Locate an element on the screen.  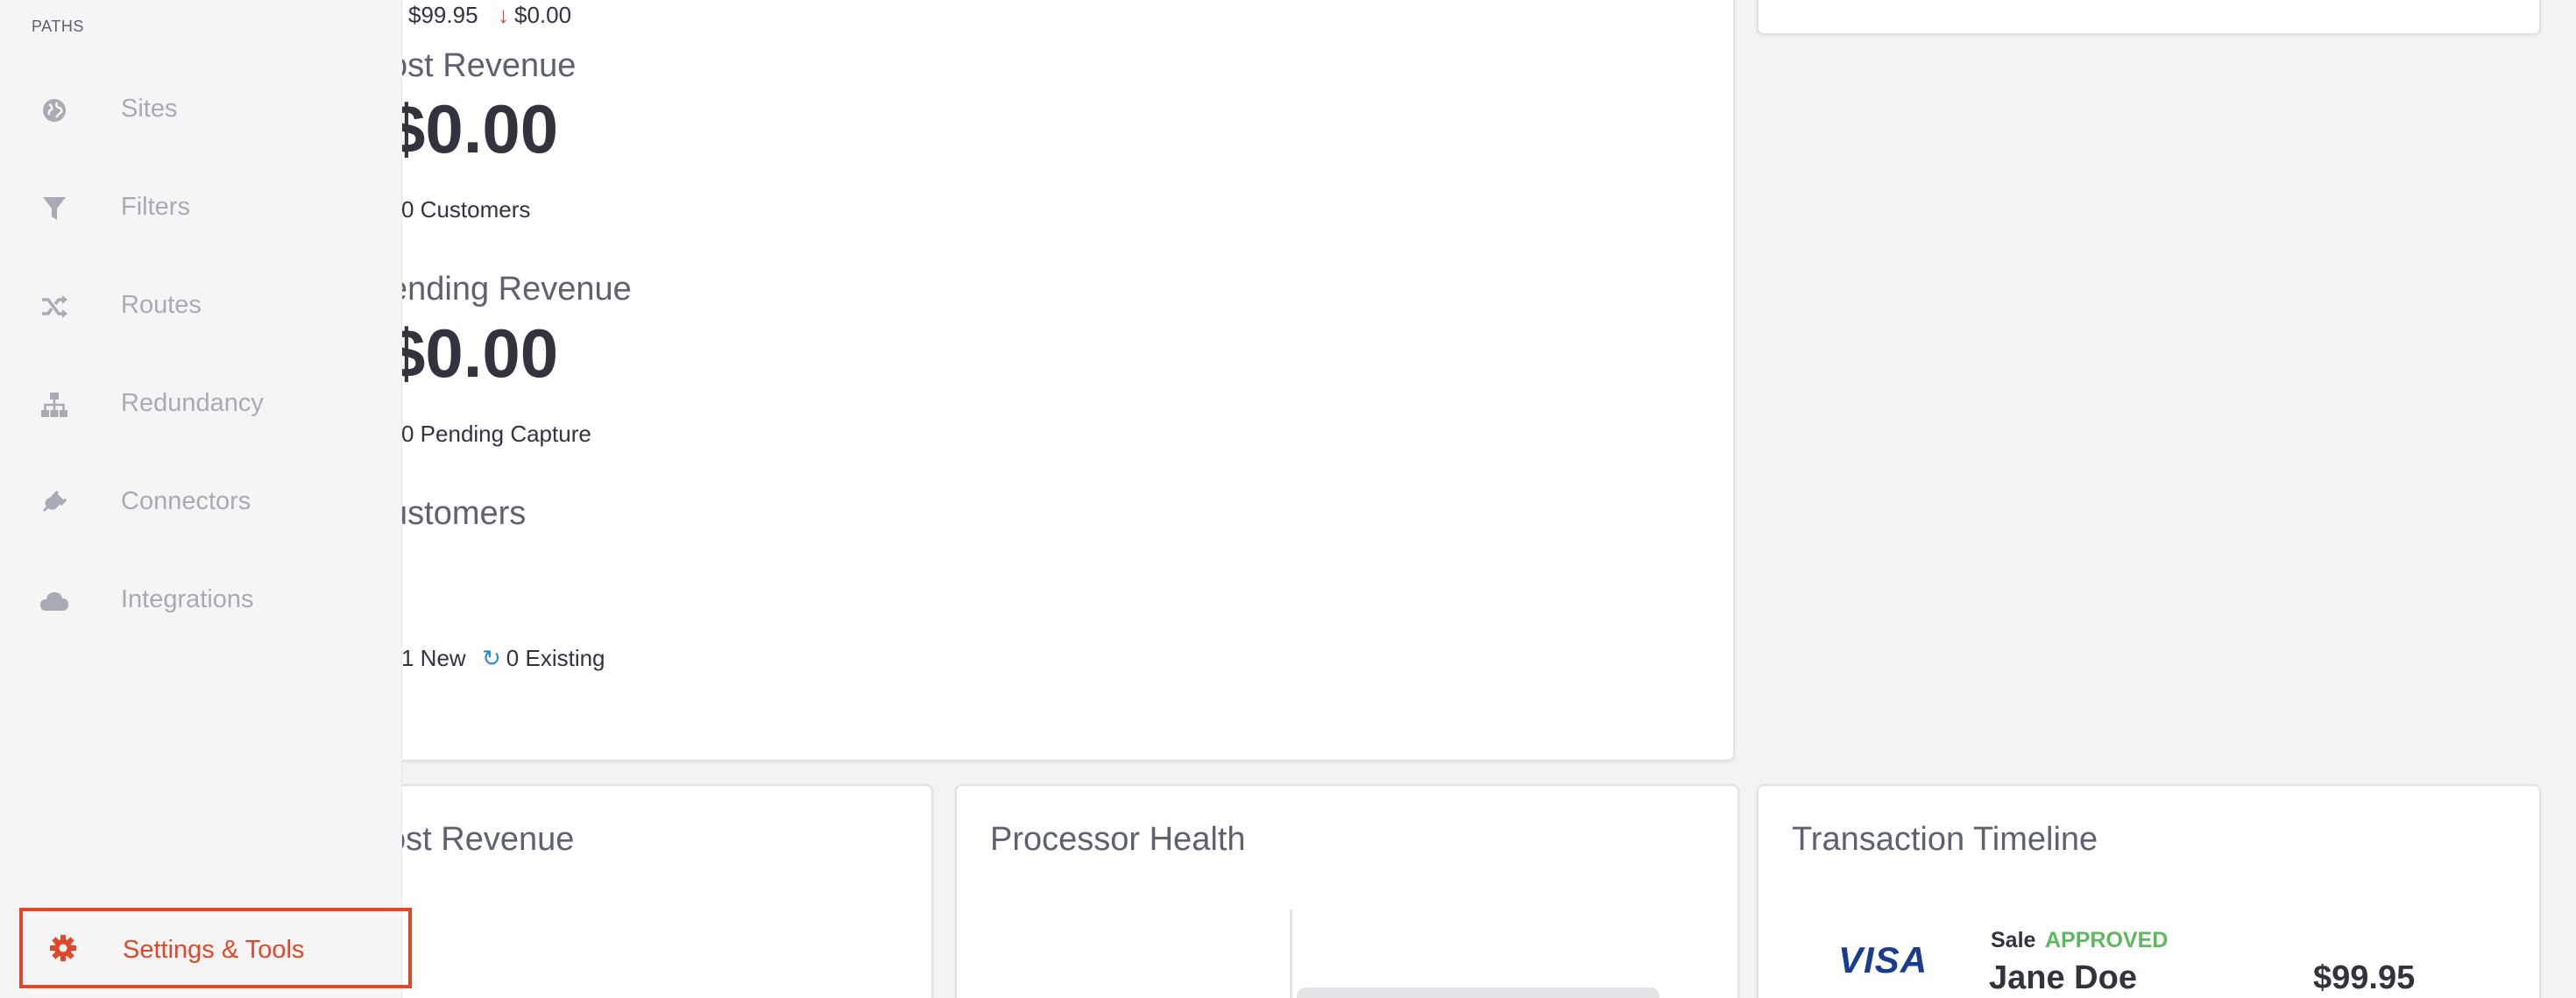
transaction-type: Sale is located at coordinates (2013, 940).